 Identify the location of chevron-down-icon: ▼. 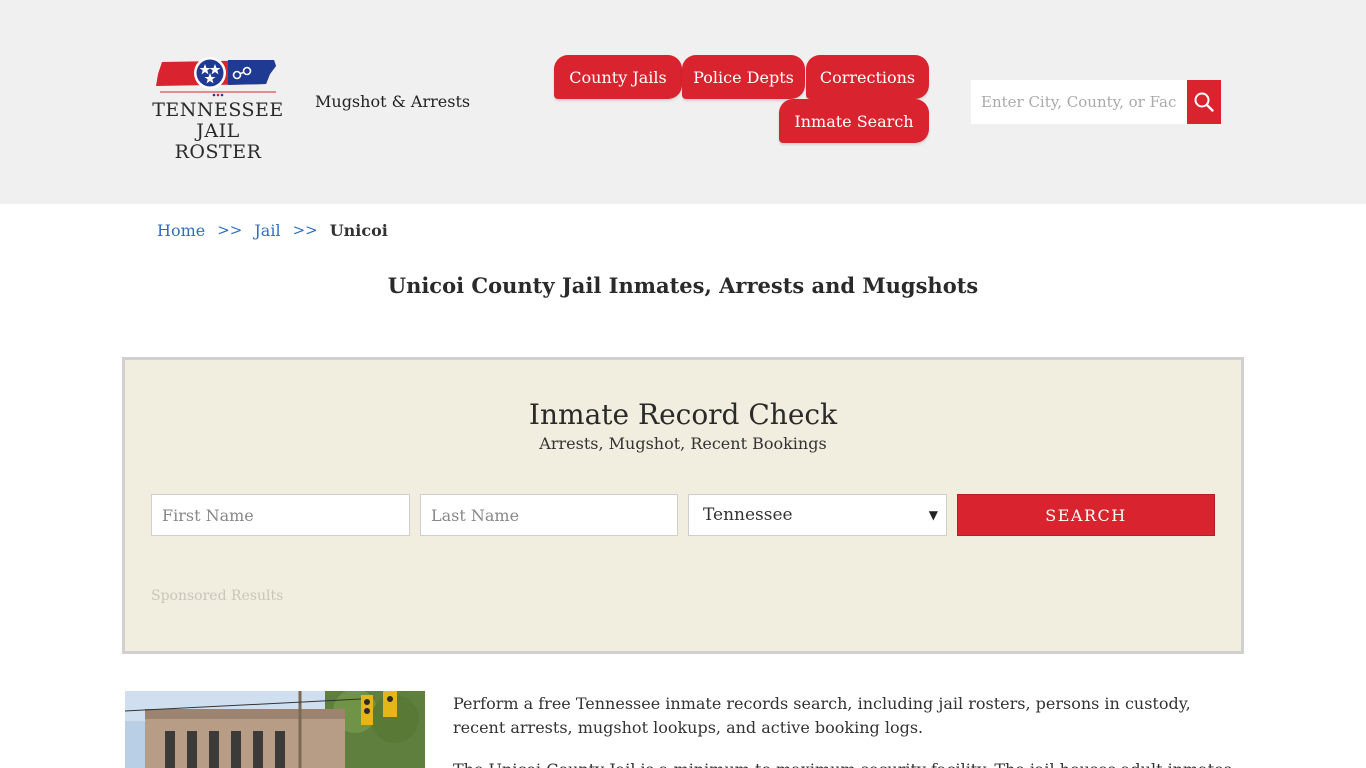
(933, 515).